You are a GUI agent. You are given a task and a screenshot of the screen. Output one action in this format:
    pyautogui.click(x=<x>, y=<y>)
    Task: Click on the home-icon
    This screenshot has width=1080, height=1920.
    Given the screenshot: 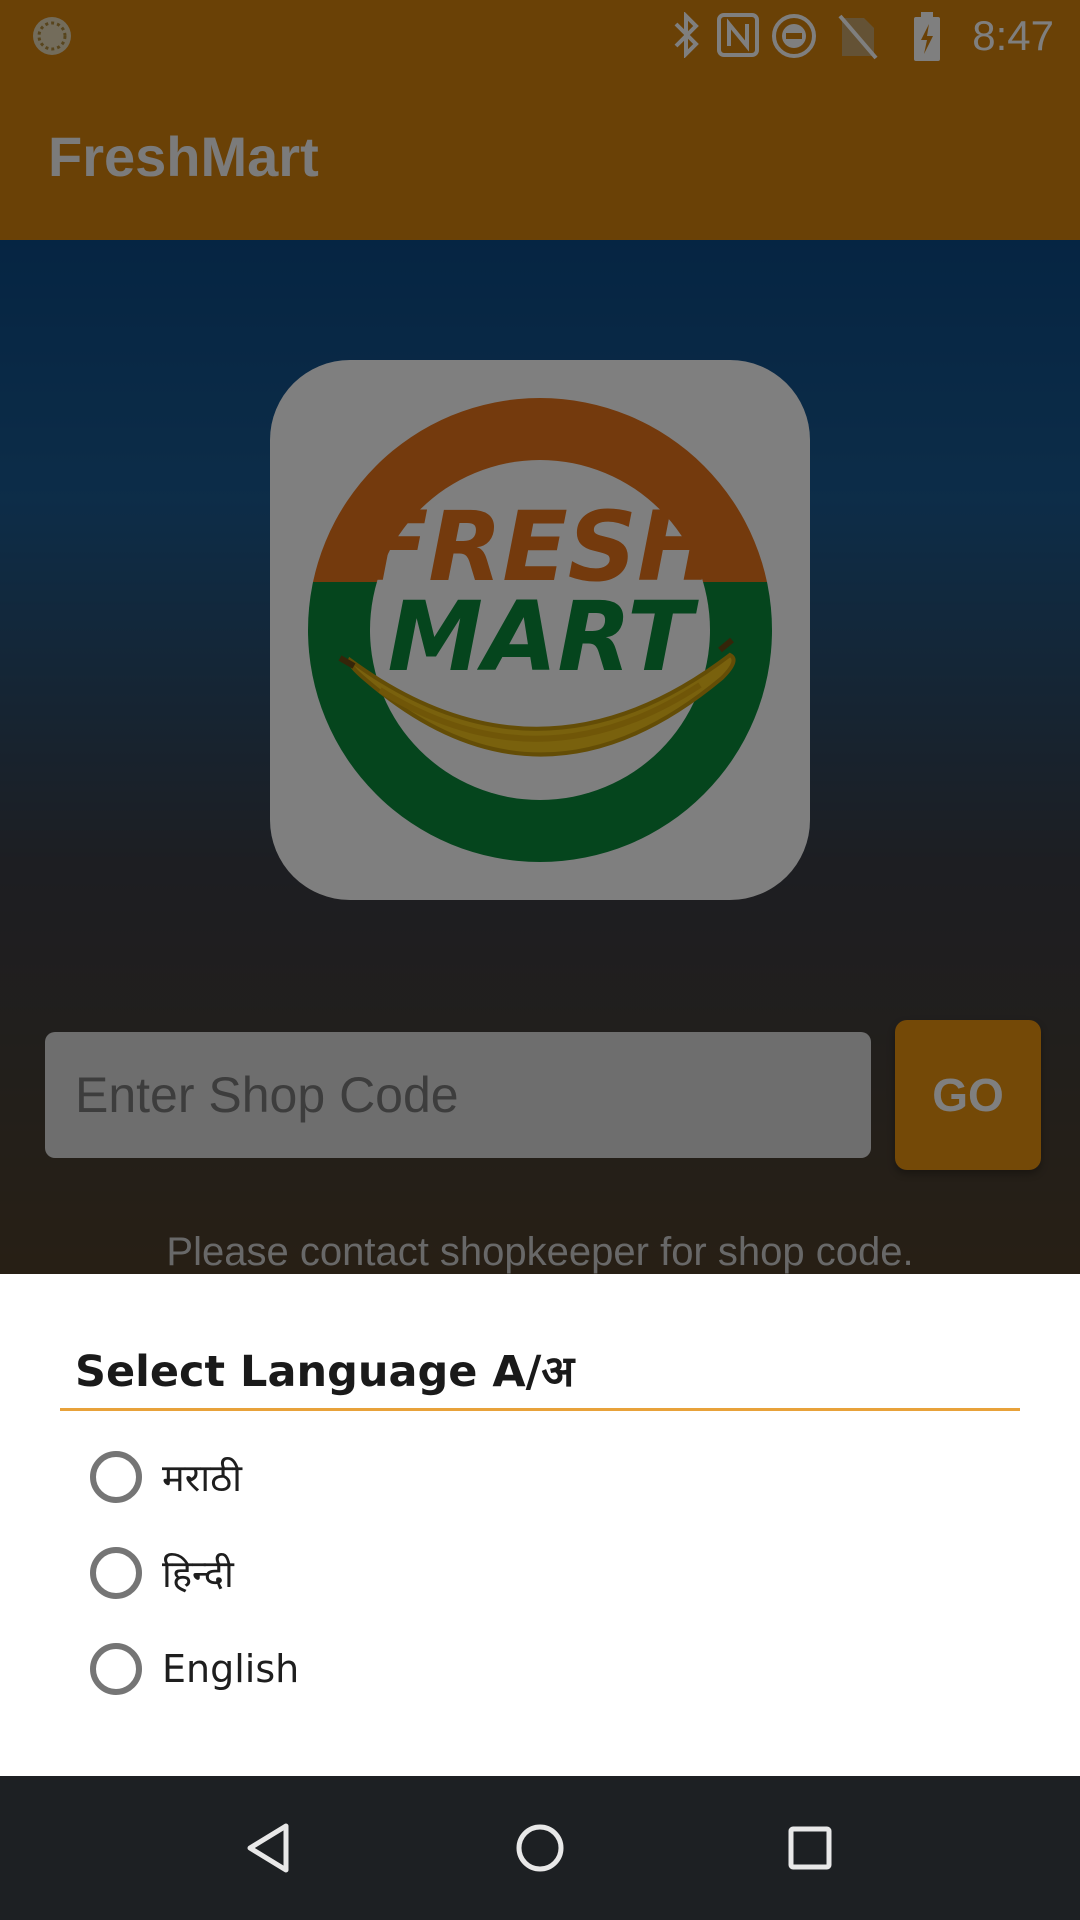 What is the action you would take?
    pyautogui.click(x=540, y=1848)
    